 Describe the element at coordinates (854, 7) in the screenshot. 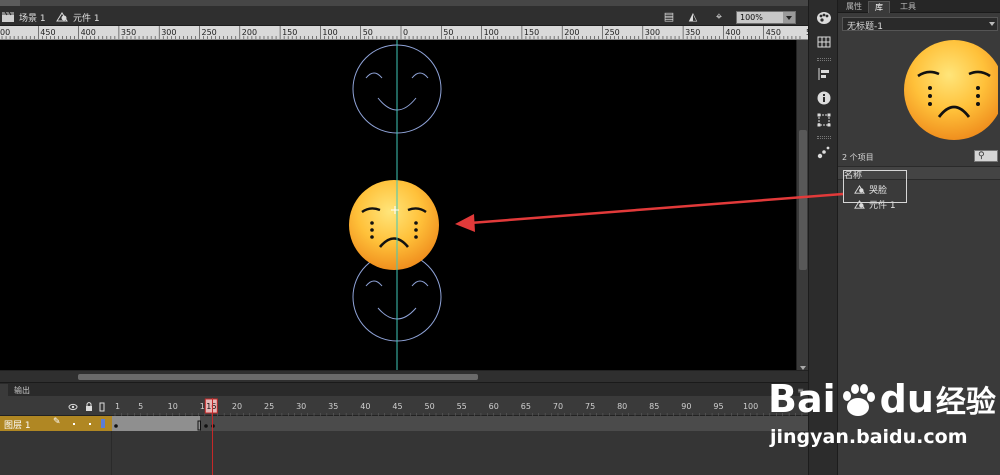

I see `tab-properties: 属性` at that location.